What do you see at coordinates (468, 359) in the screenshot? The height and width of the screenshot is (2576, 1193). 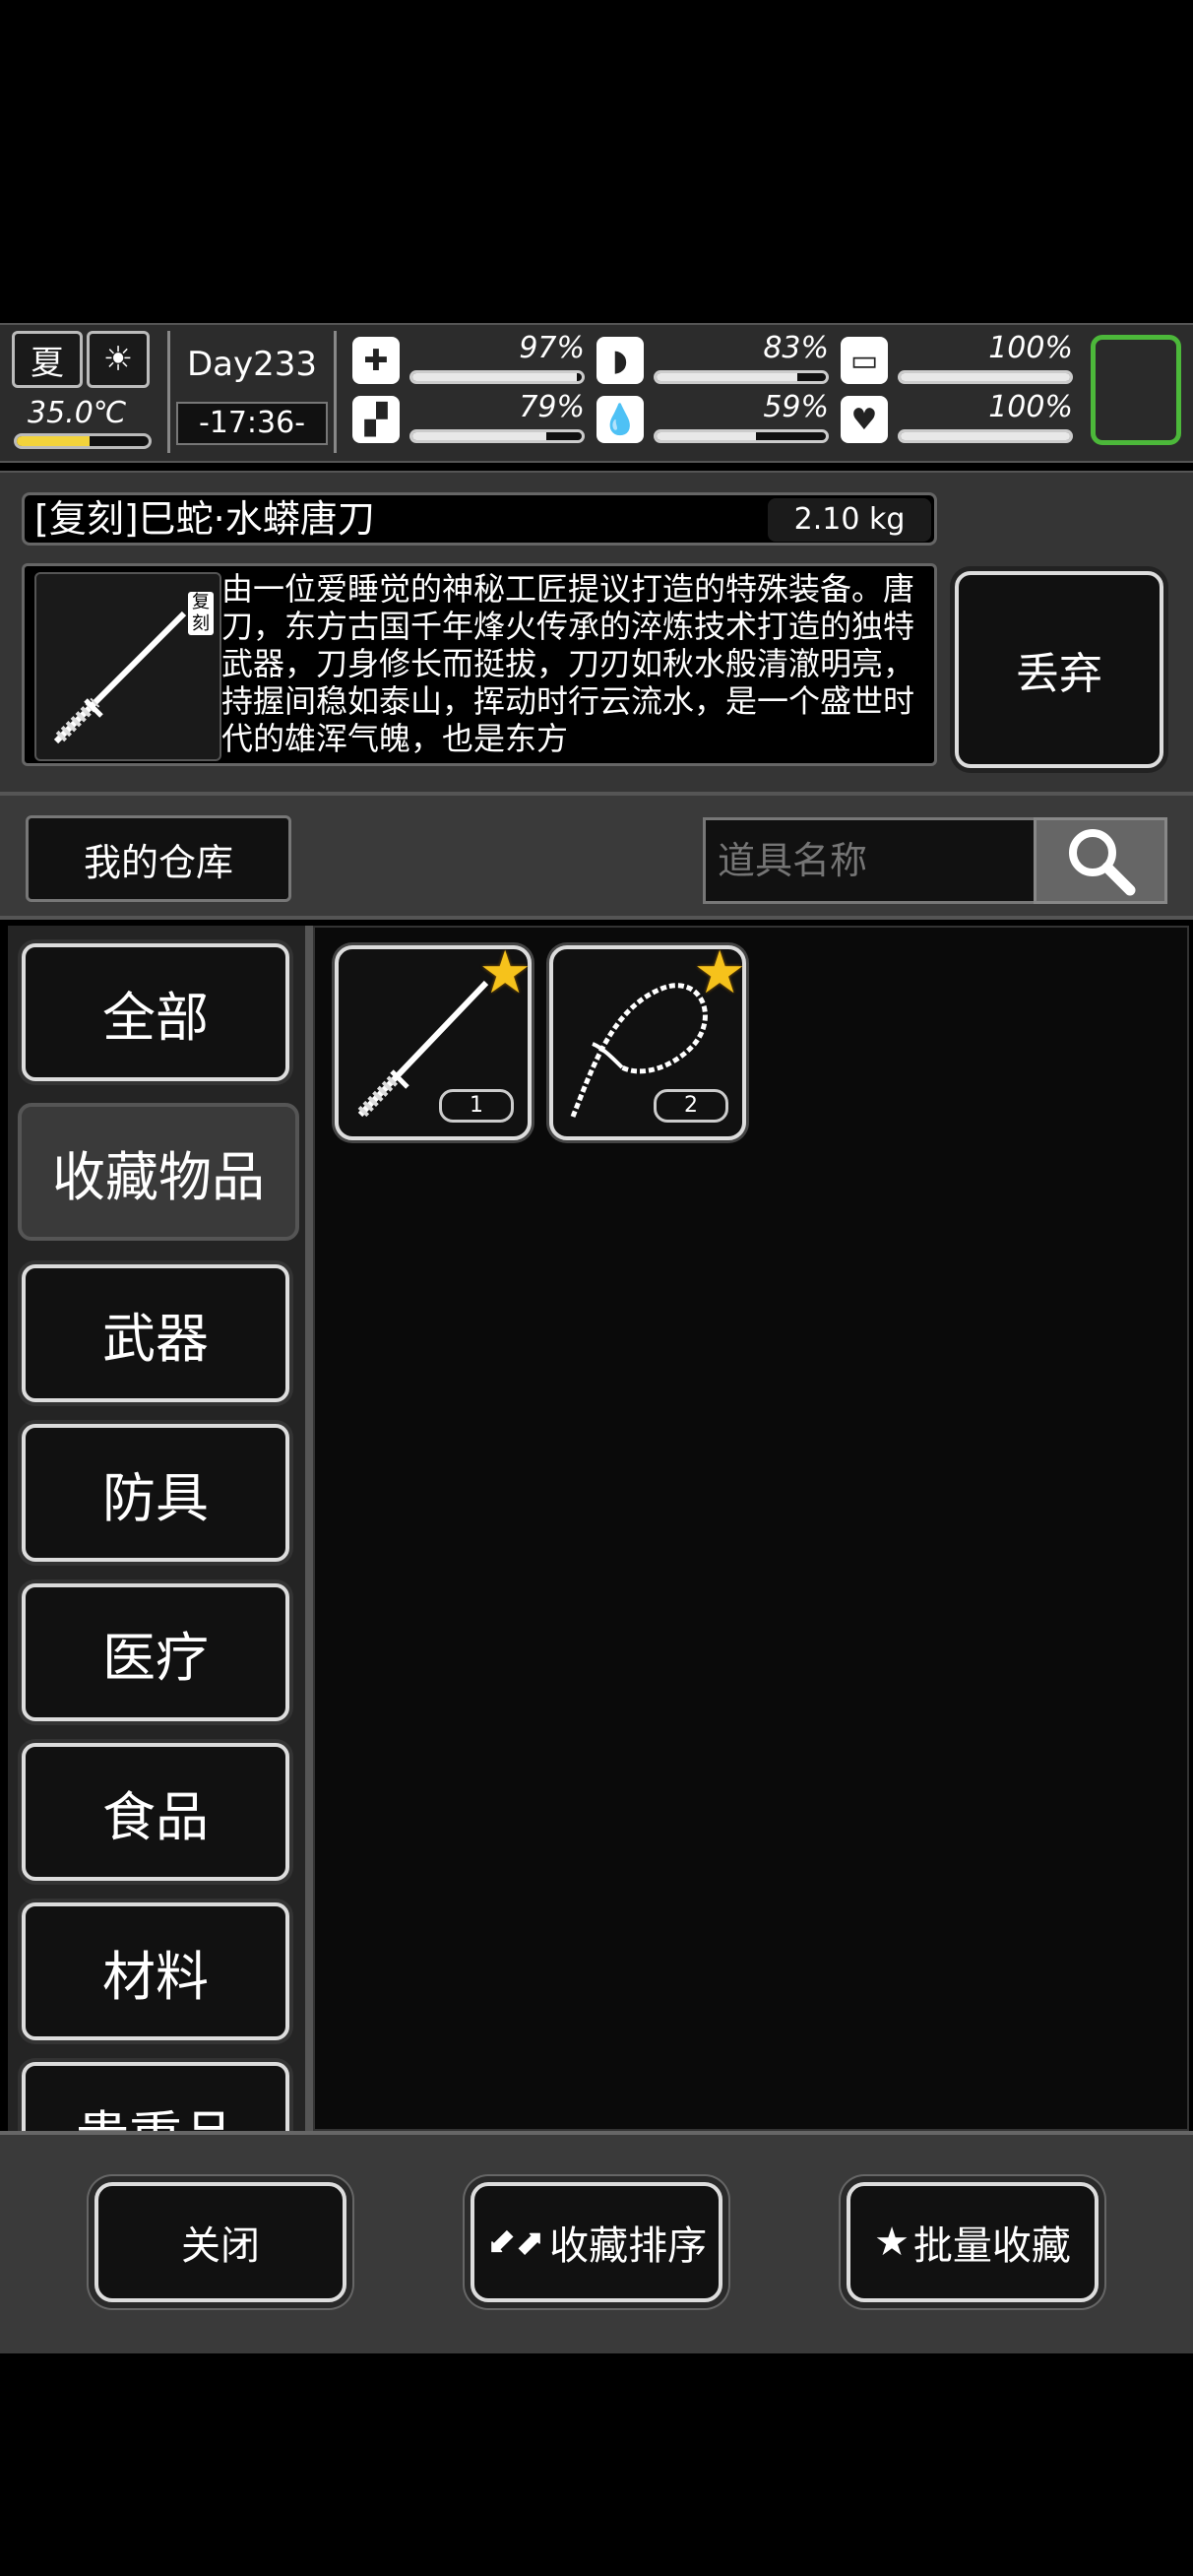 I see `health-stat: ✚ 97%` at bounding box center [468, 359].